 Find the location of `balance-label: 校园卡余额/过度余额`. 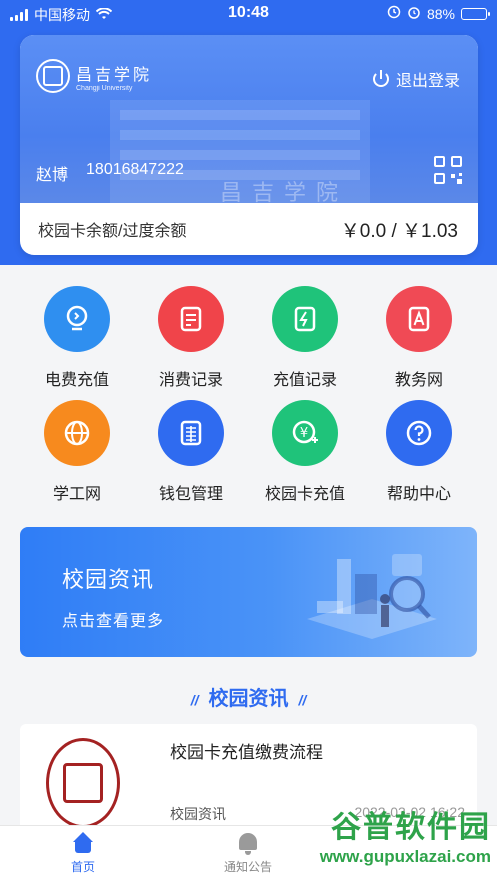

balance-label: 校园卡余额/过度余额 is located at coordinates (112, 231).